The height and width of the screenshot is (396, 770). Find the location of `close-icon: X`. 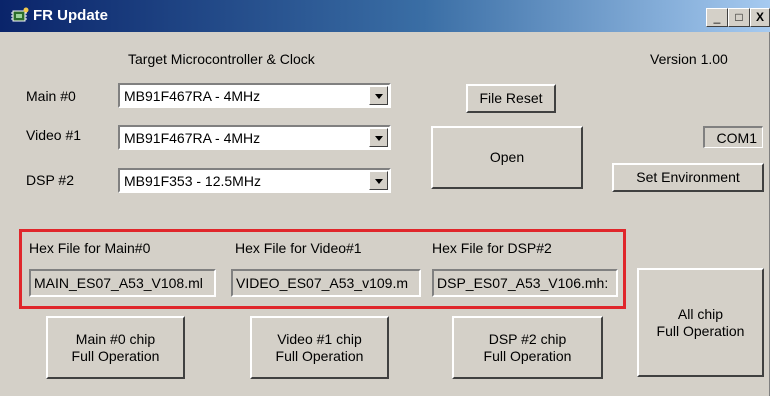

close-icon: X is located at coordinates (759, 17).